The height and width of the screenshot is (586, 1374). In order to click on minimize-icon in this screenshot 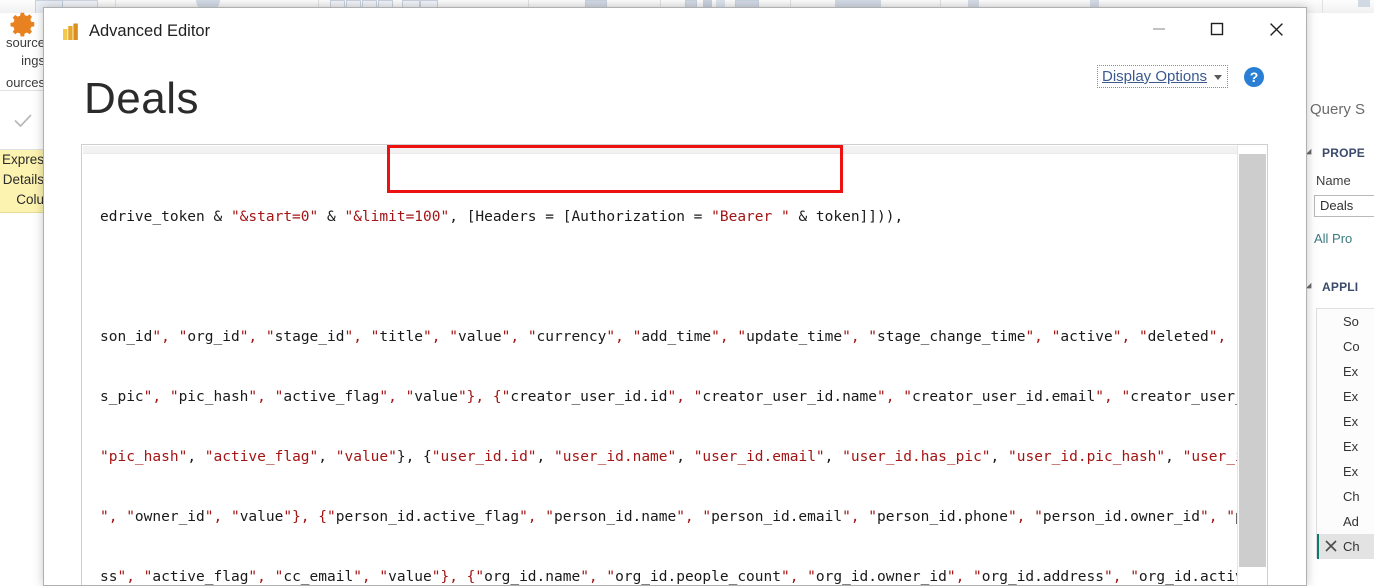, I will do `click(1159, 31)`.